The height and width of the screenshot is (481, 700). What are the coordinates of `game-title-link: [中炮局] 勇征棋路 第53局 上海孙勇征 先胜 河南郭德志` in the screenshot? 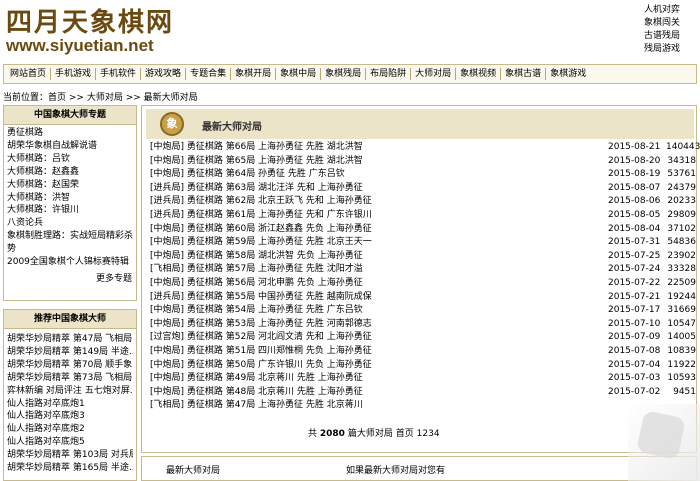 It's located at (379, 325).